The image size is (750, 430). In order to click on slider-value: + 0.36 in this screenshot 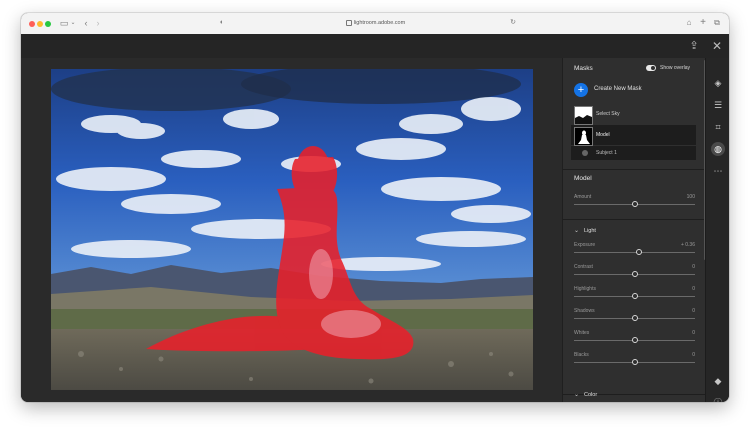, I will do `click(687, 245)`.